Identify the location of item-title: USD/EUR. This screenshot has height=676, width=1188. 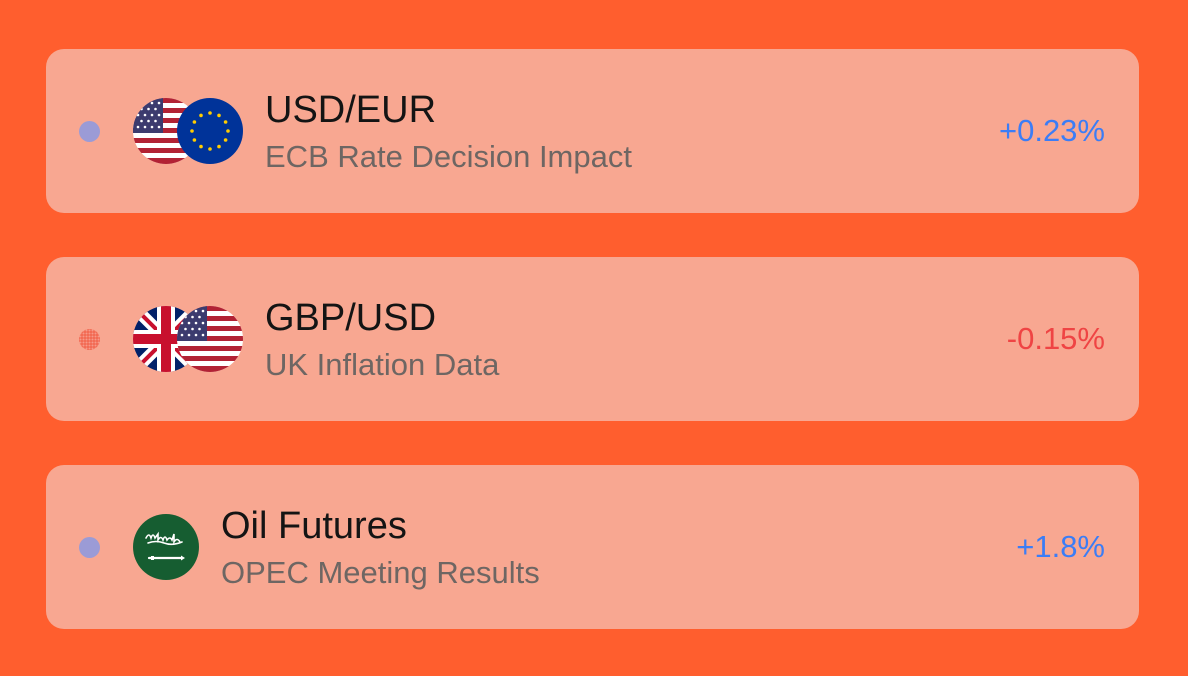
(351, 110).